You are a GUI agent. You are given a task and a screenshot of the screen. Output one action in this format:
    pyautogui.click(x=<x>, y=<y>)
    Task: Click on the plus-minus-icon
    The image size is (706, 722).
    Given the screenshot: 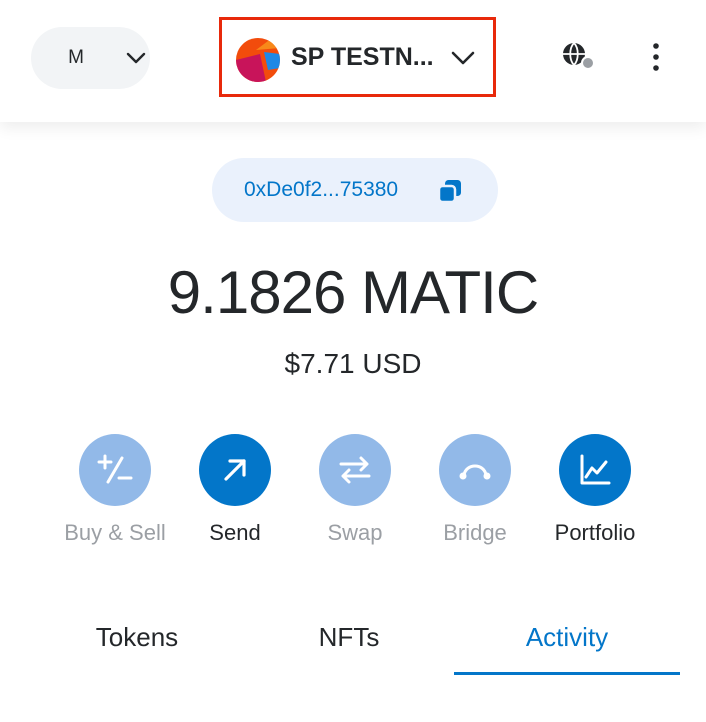 What is the action you would take?
    pyautogui.click(x=115, y=469)
    